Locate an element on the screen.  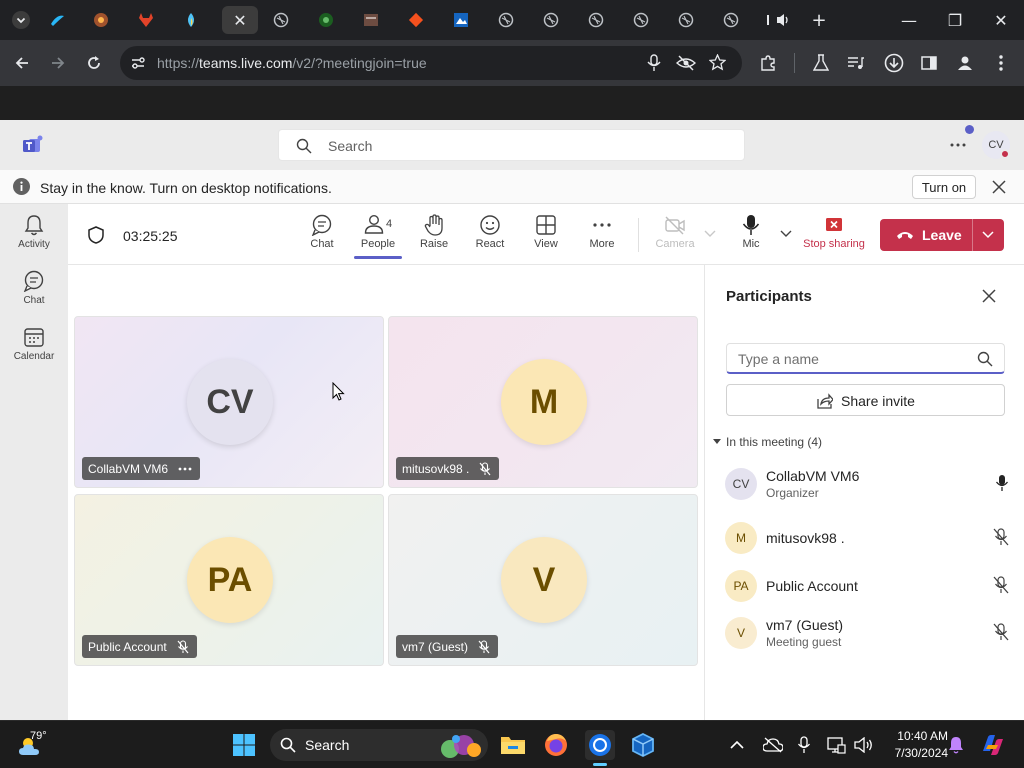
close-panel-button is located at coordinates (989, 296).